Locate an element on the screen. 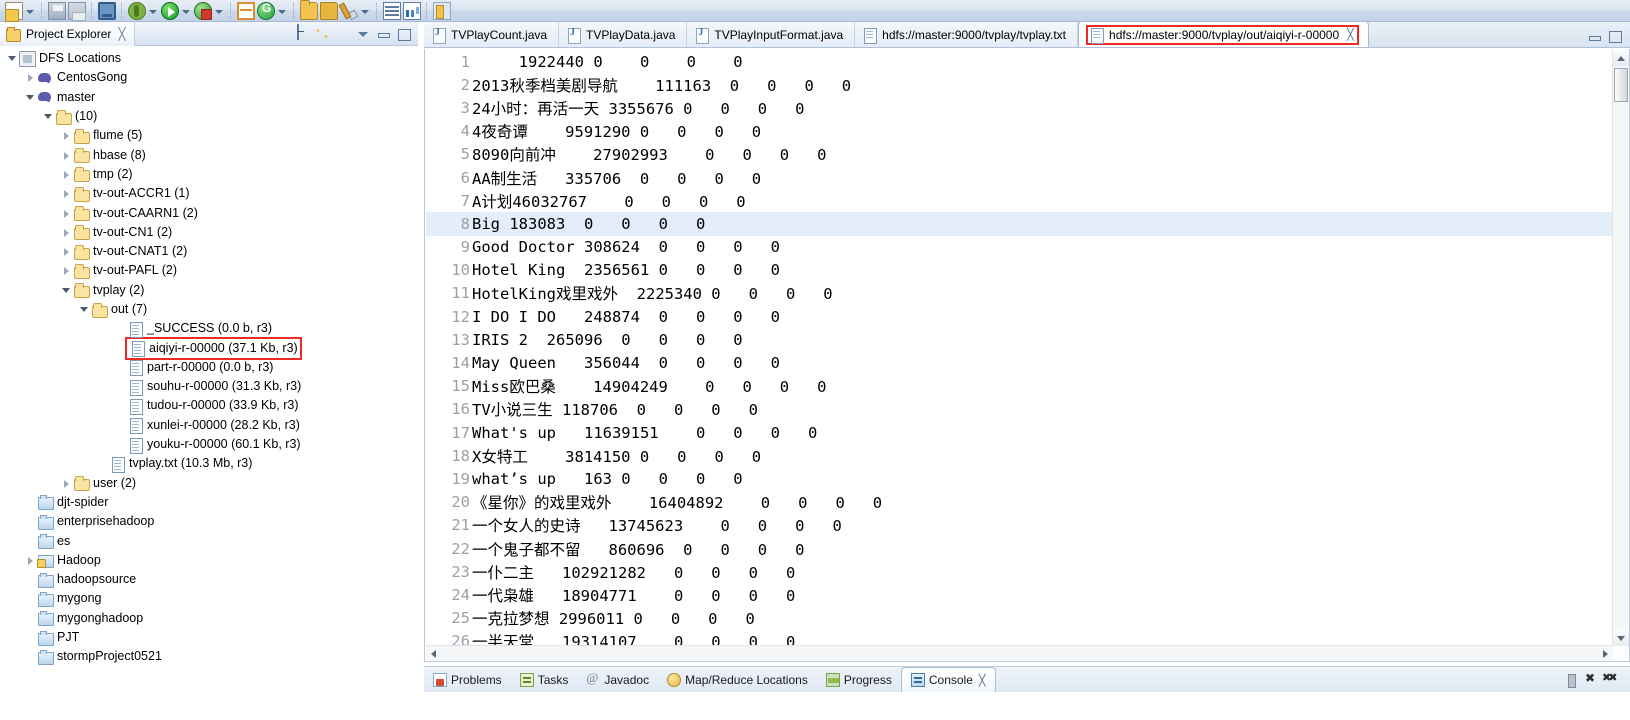 The width and height of the screenshot is (1630, 720). toolbar-new-wizard-button is located at coordinates (14, 11).